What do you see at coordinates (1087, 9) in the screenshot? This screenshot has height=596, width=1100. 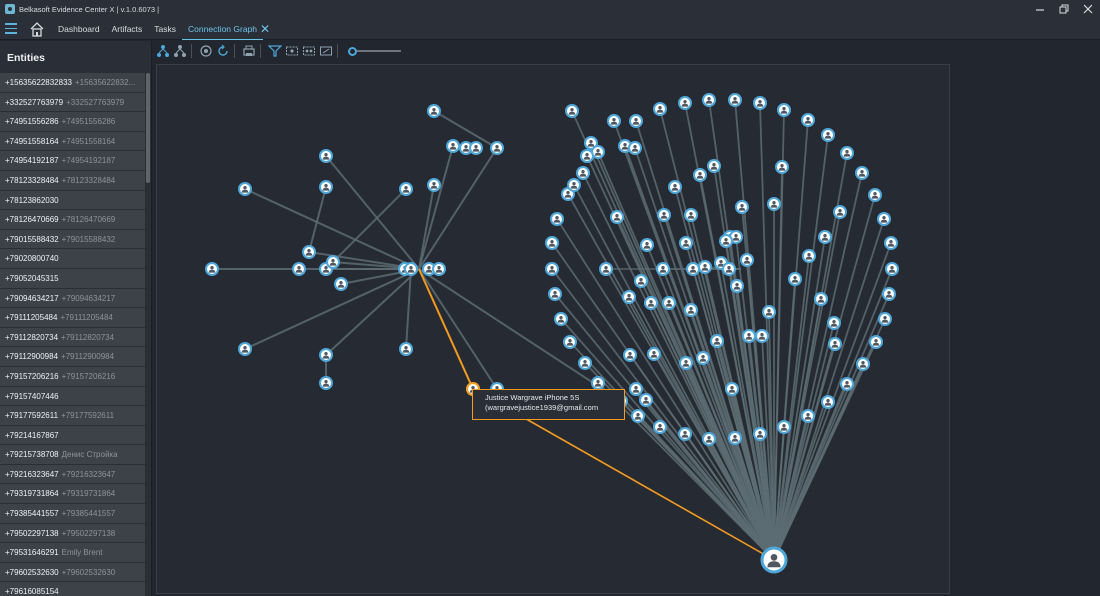 I see `close-icon` at bounding box center [1087, 9].